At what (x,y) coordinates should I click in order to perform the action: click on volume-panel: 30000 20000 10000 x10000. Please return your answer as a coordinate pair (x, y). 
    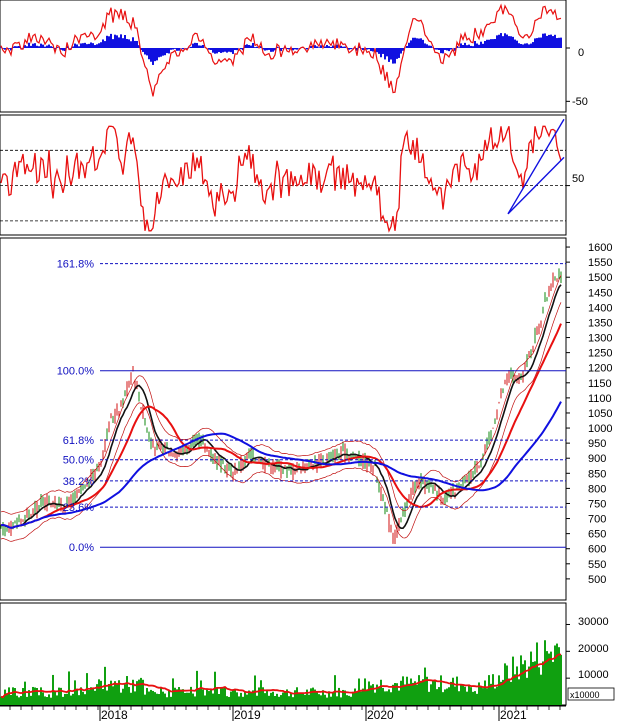
    Looking at the image, I should click on (307, 654).